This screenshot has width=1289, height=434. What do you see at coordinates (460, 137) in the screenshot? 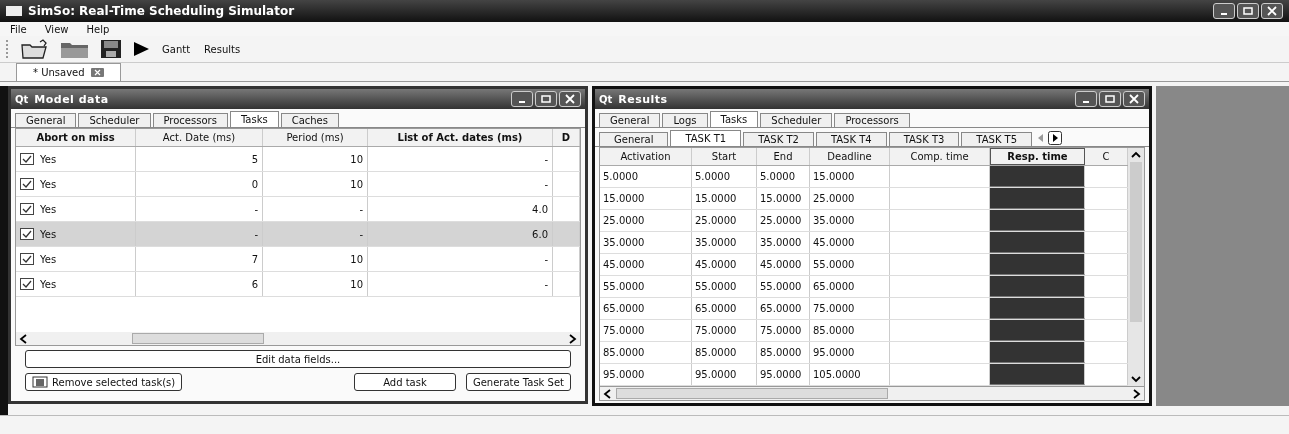
I see `column-header: List of Act. dates (ms)` at bounding box center [460, 137].